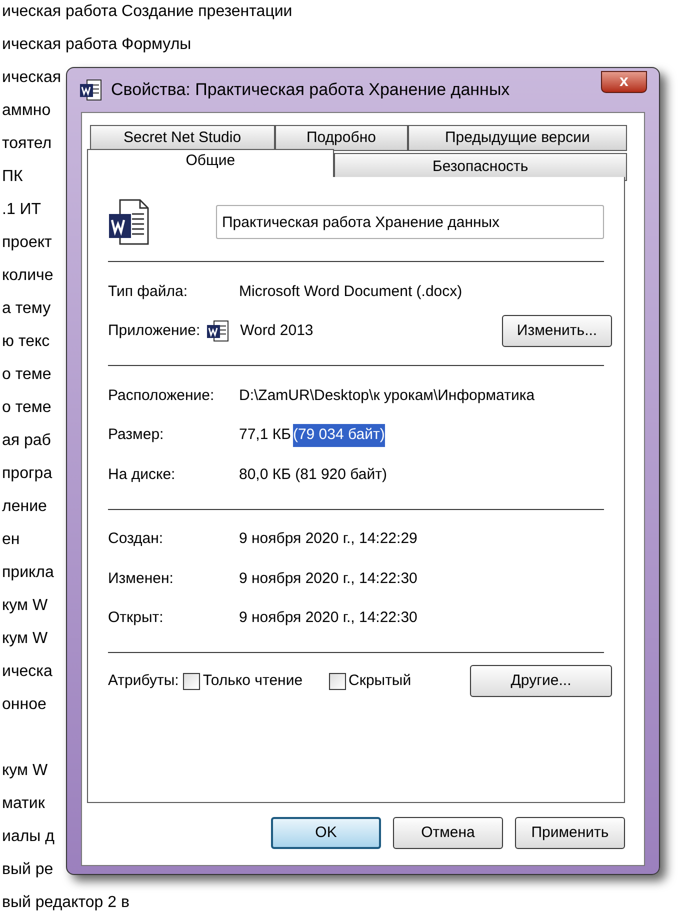  I want to click on field-label: Размер:, so click(136, 435).